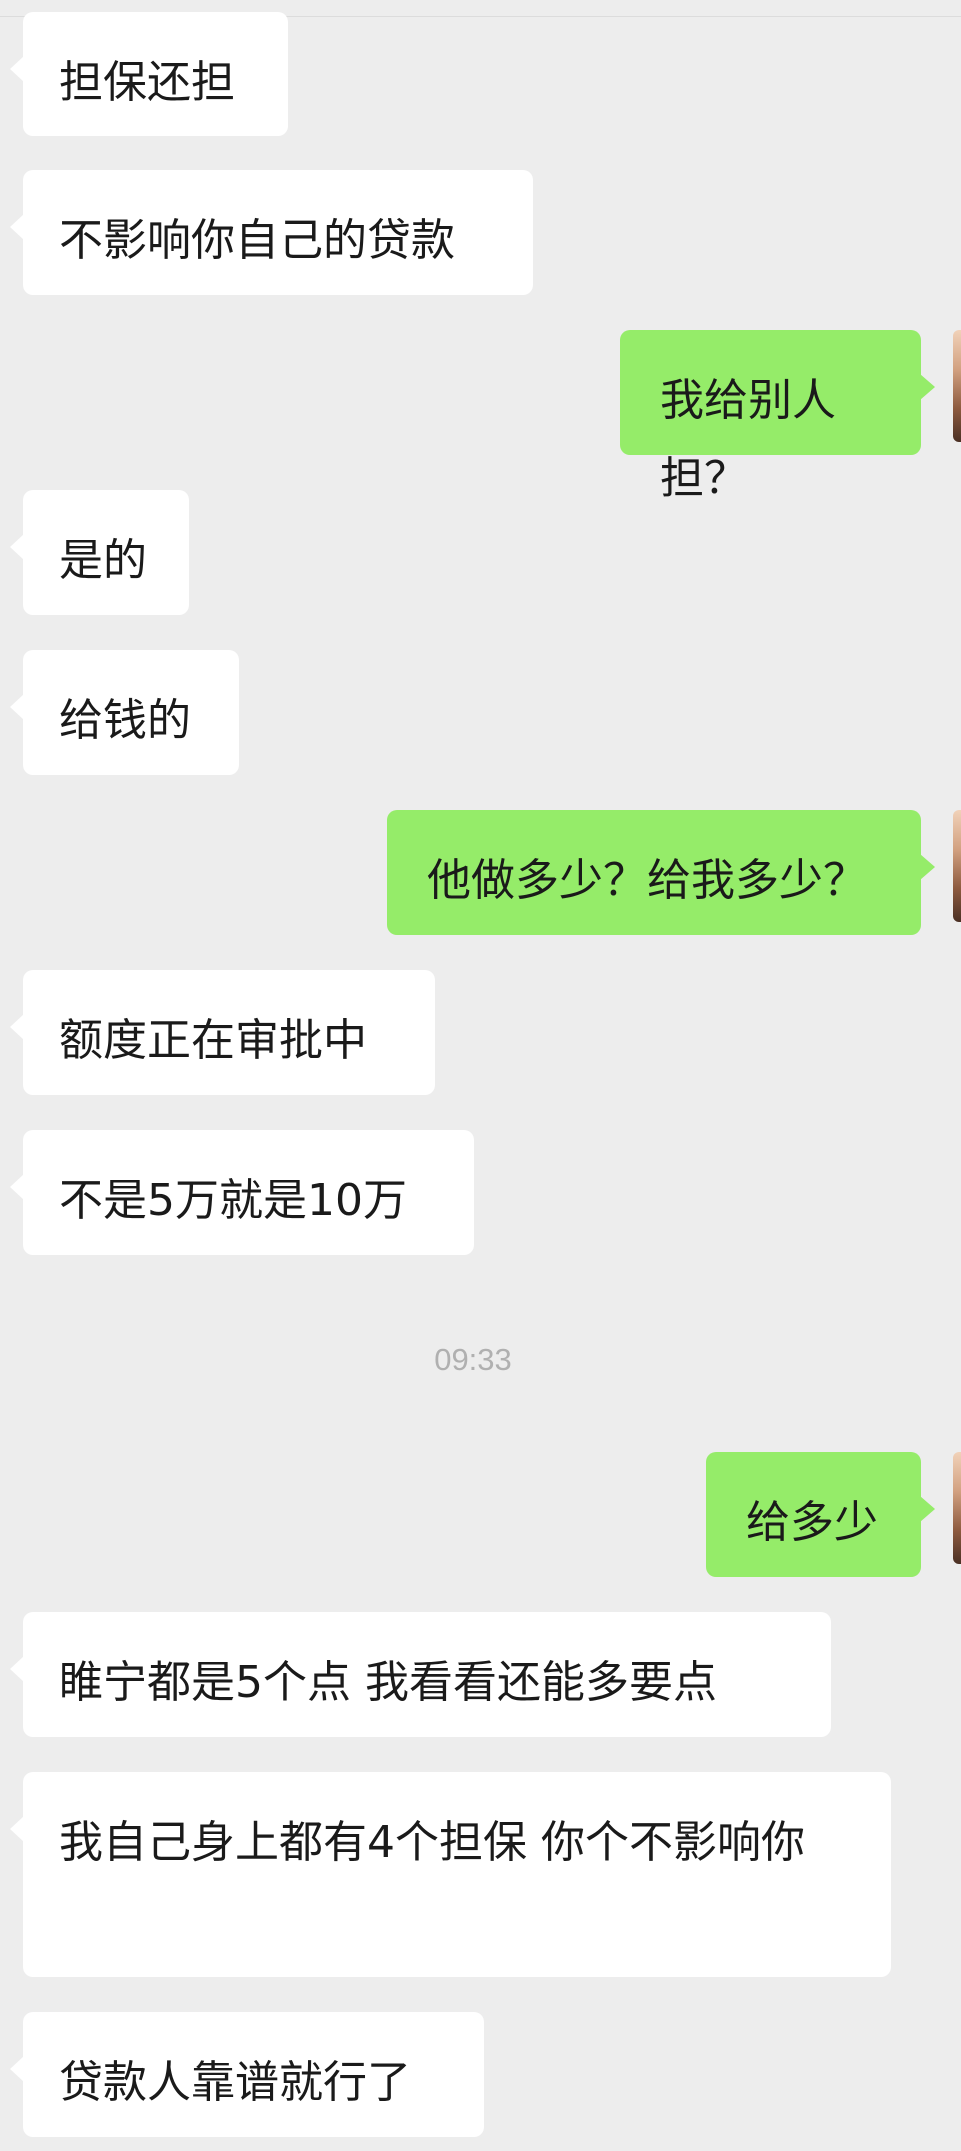 Image resolution: width=961 pixels, height=2151 pixels. I want to click on outgoing-message-bubble: 给多少, so click(820, 1514).